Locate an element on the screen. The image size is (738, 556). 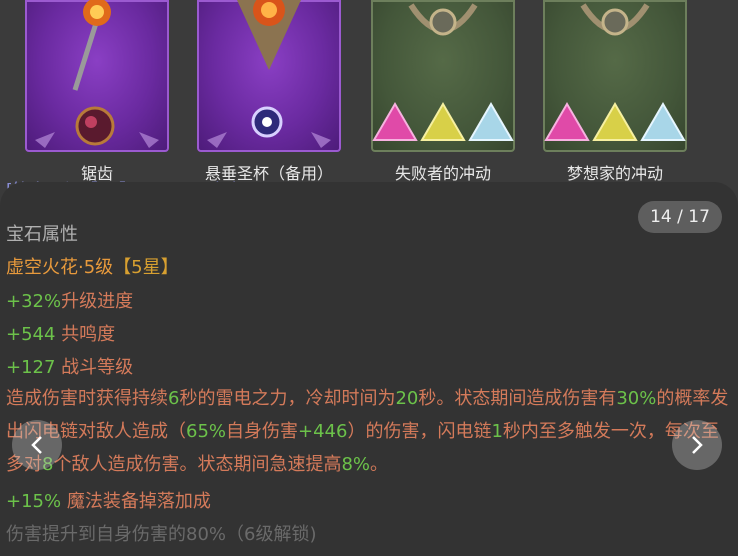
bonus-value: +15% is located at coordinates (34, 501).